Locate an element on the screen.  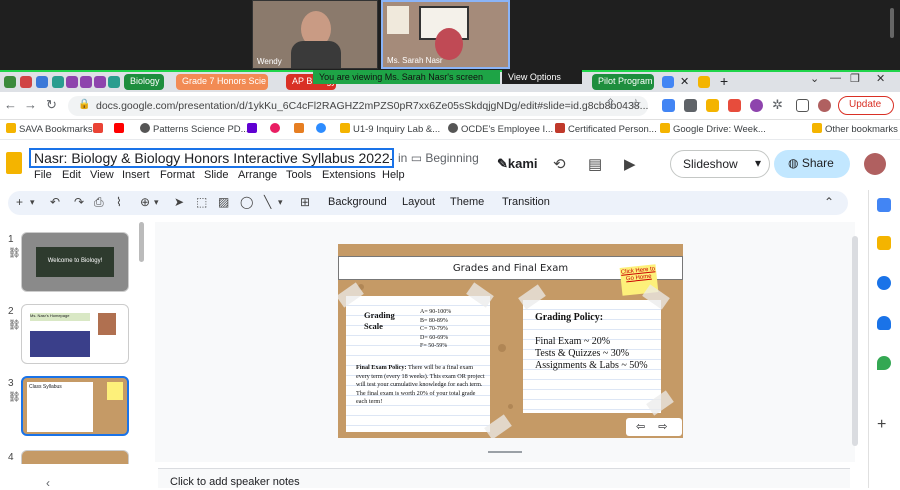
slideshow-button: Slideshow ▾ is located at coordinates (720, 164).